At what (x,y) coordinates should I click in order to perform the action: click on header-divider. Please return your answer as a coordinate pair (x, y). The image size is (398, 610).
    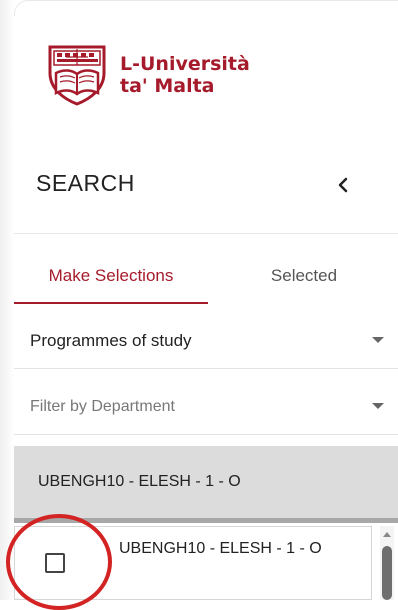
    Looking at the image, I should click on (206, 233).